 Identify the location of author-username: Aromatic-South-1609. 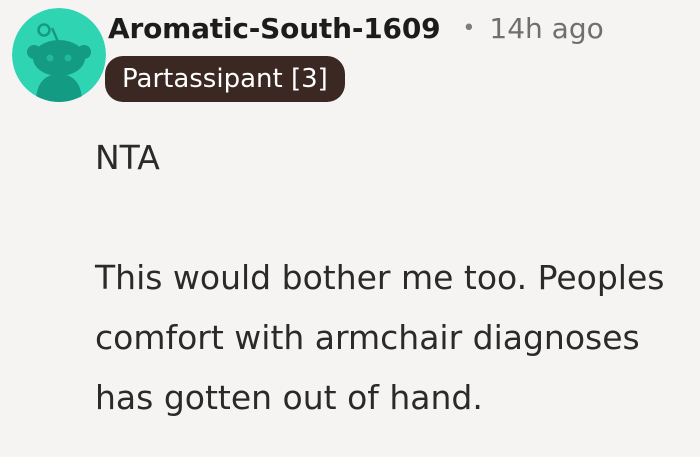
(274, 28).